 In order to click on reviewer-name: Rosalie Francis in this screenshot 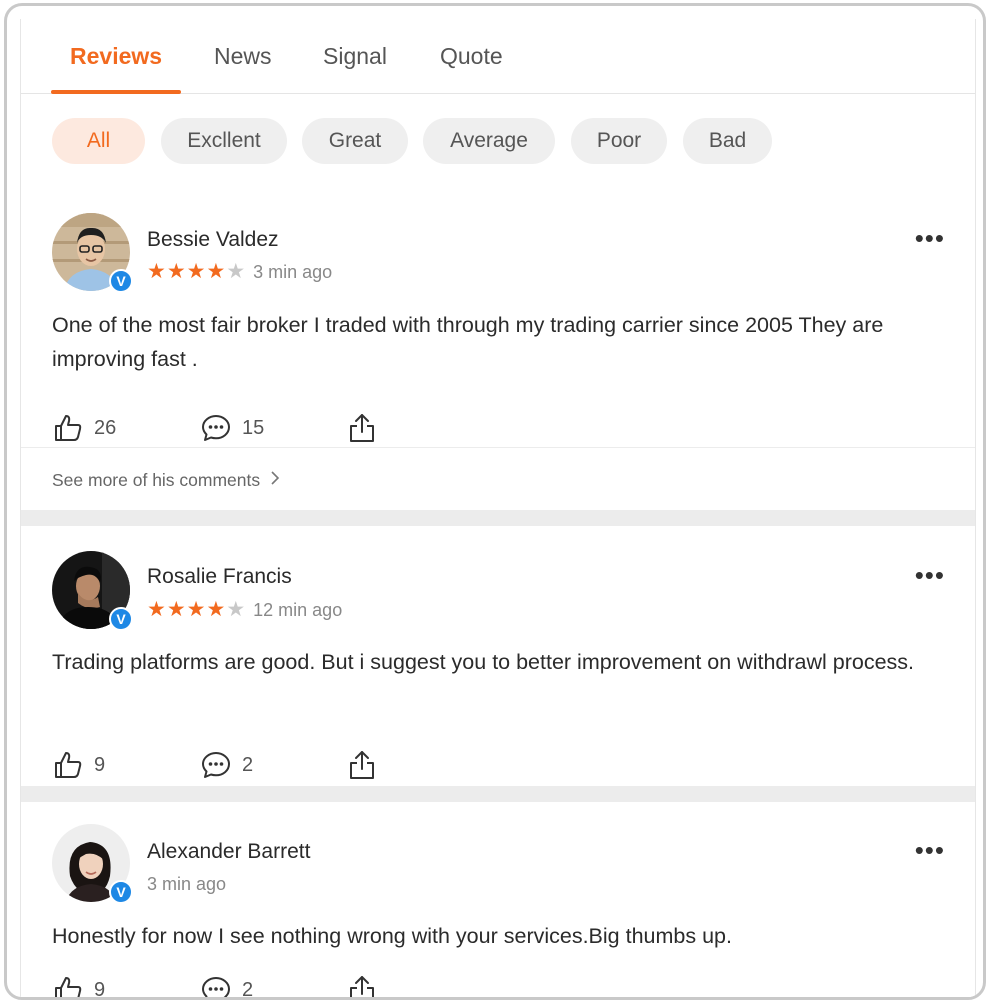, I will do `click(219, 577)`.